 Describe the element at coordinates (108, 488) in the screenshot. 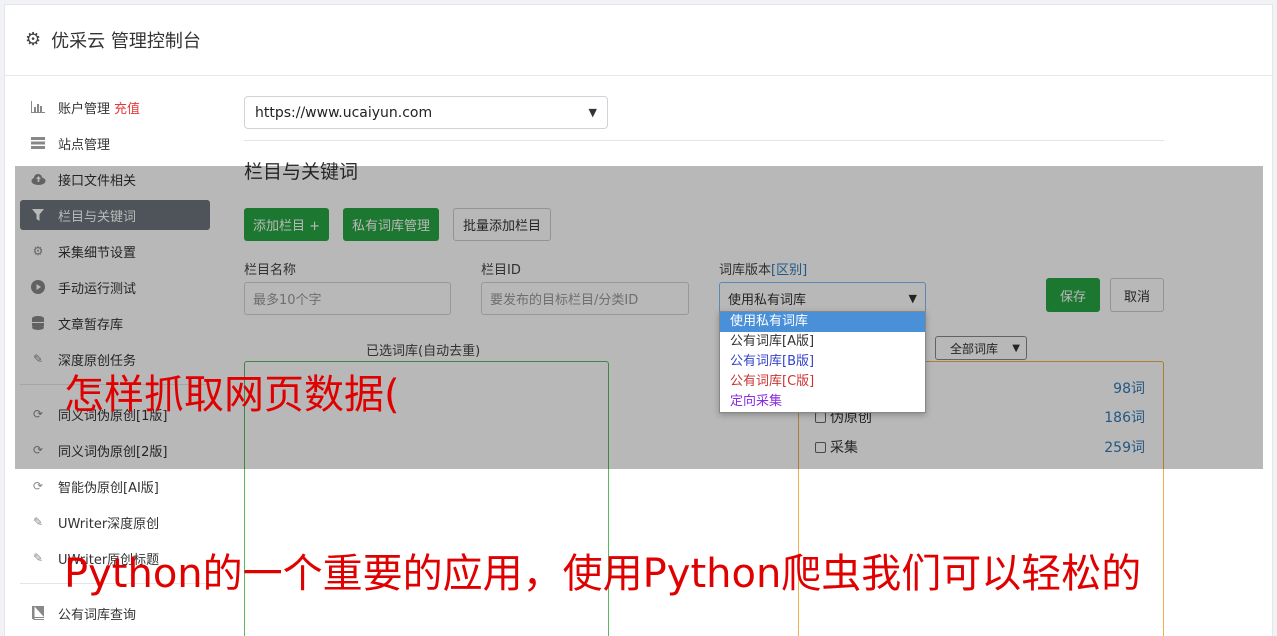

I see `sidebar-item-label: 智能伪原创[AI版]` at that location.